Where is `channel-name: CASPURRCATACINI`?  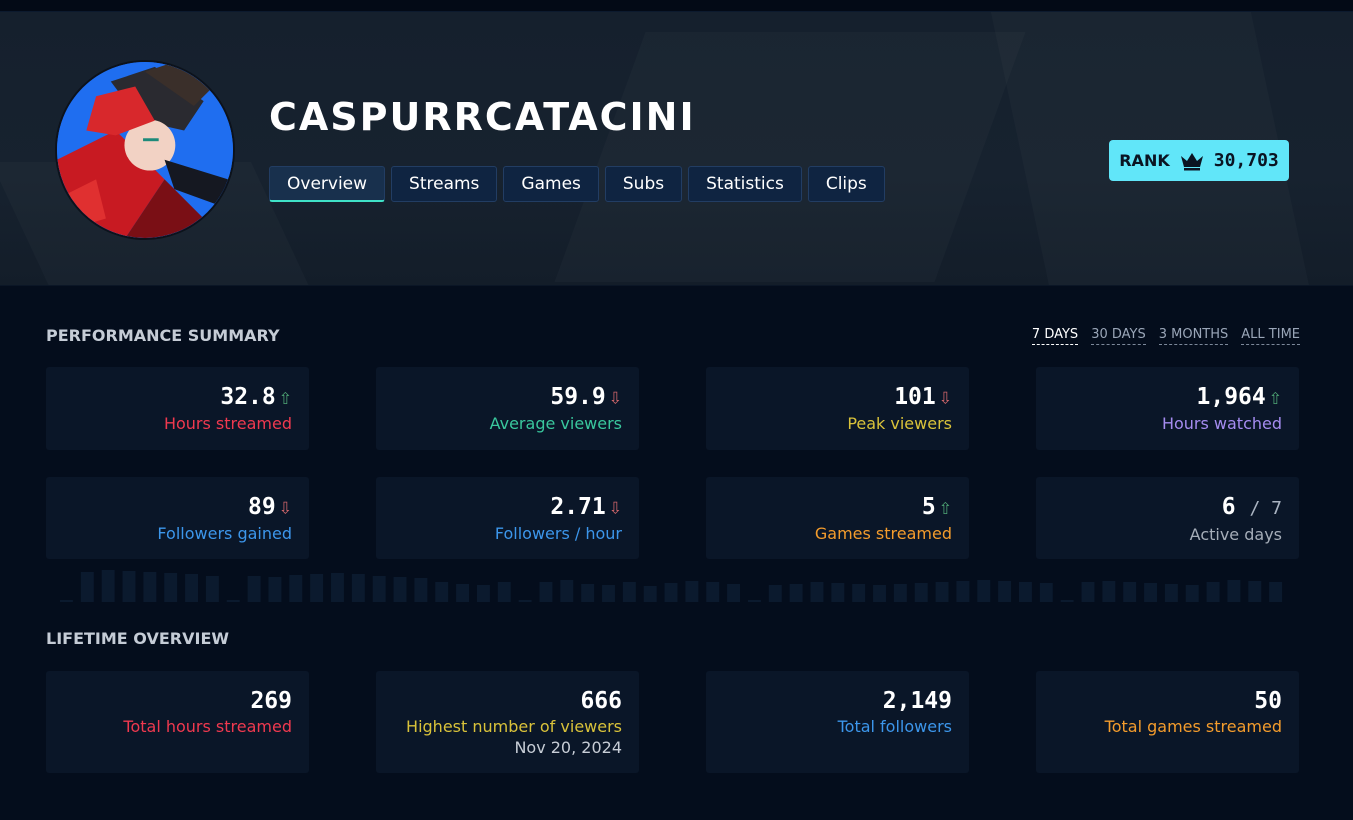 channel-name: CASPURRCATACINI is located at coordinates (482, 117).